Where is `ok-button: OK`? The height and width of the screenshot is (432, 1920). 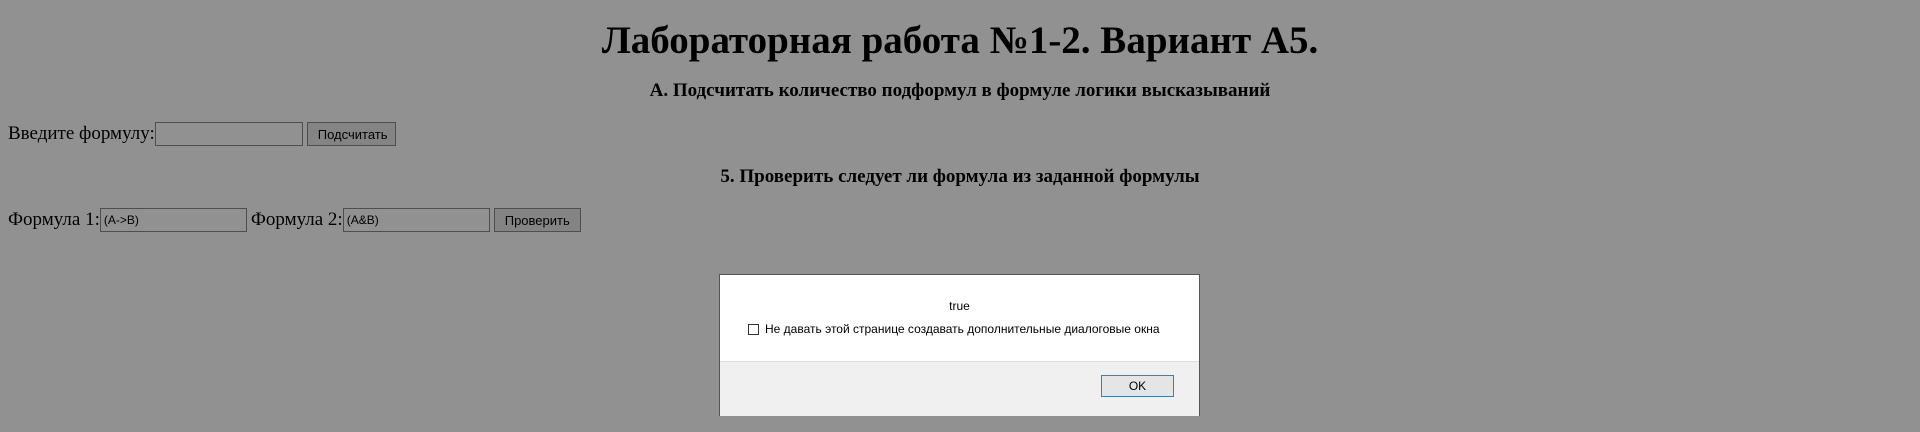 ok-button: OK is located at coordinates (1137, 386).